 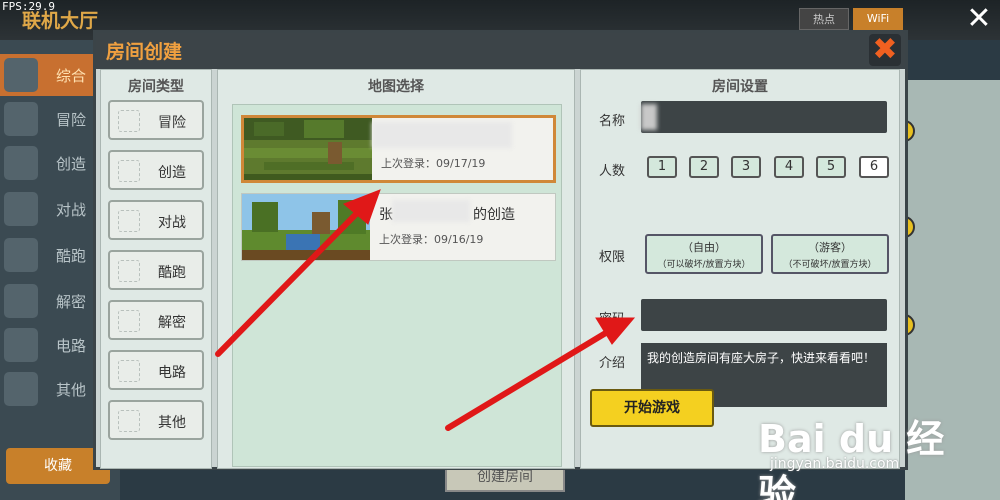 What do you see at coordinates (291, 280) in the screenshot?
I see `arrow-to-map` at bounding box center [291, 280].